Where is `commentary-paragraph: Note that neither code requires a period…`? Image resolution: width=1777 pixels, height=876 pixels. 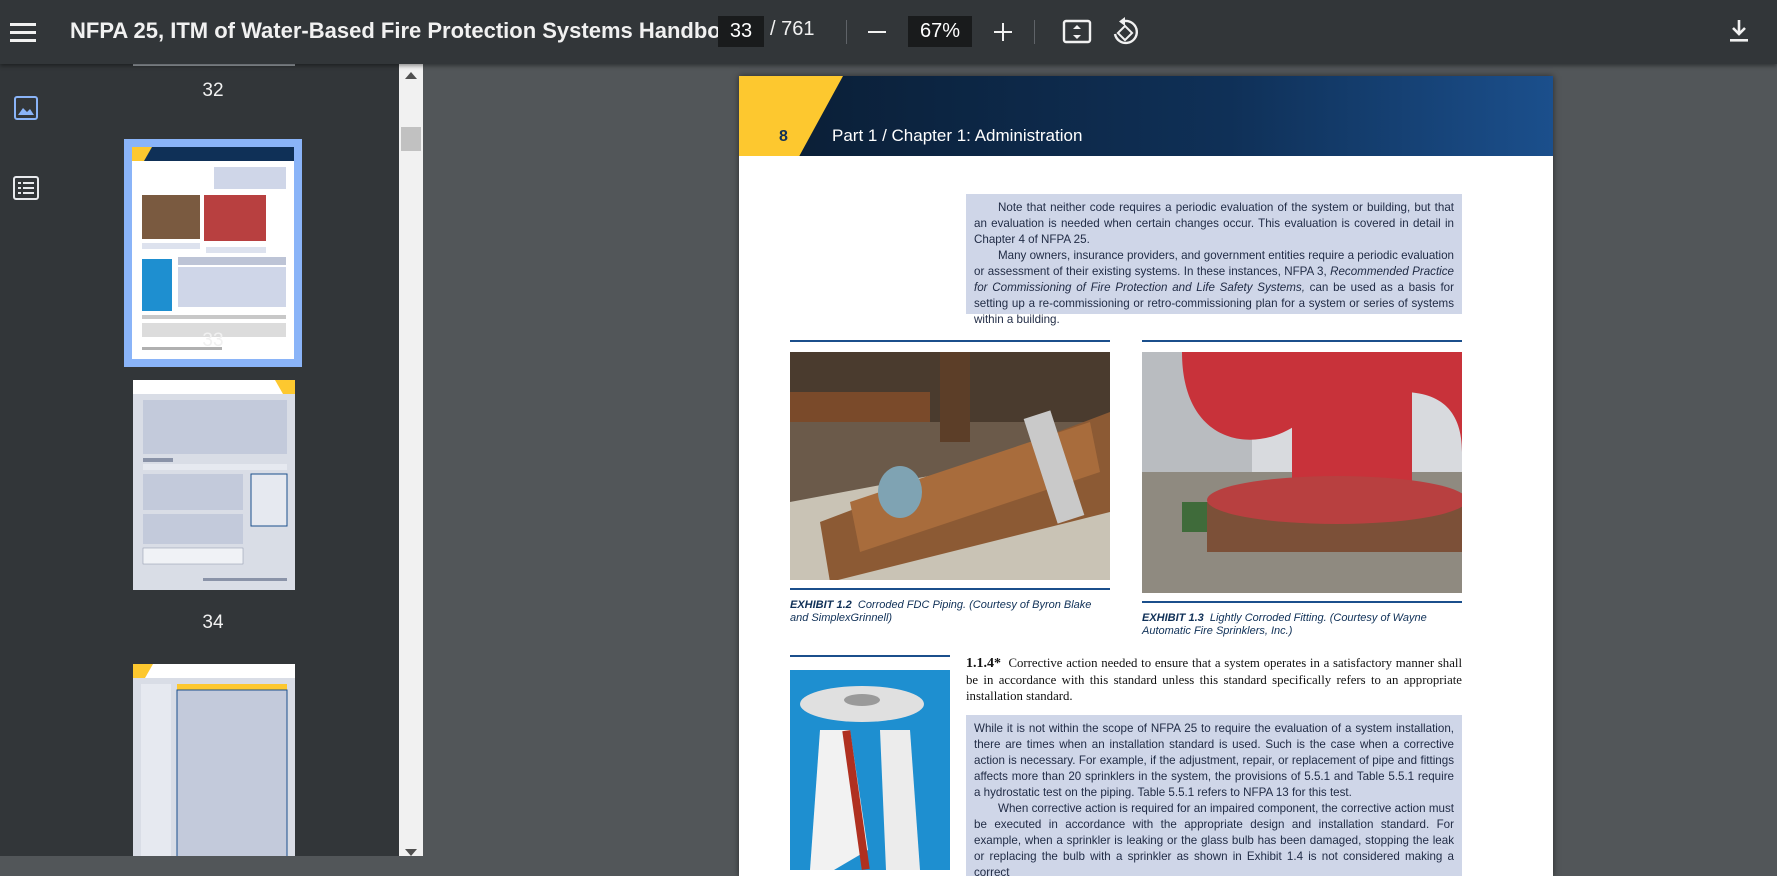 commentary-paragraph: Note that neither code requires a period… is located at coordinates (1214, 223).